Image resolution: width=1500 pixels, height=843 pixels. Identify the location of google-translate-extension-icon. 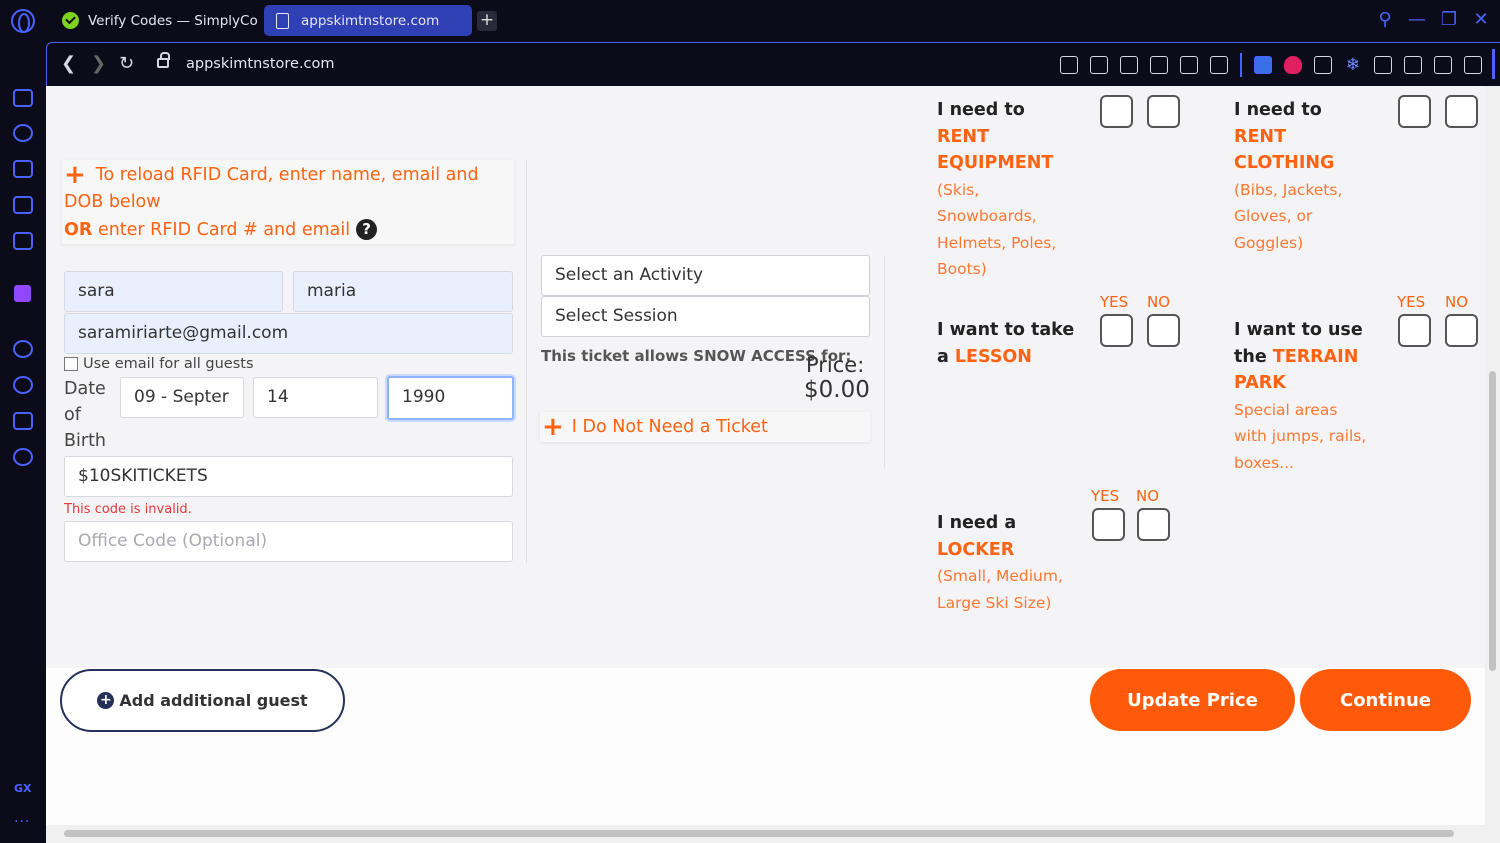
(1263, 65).